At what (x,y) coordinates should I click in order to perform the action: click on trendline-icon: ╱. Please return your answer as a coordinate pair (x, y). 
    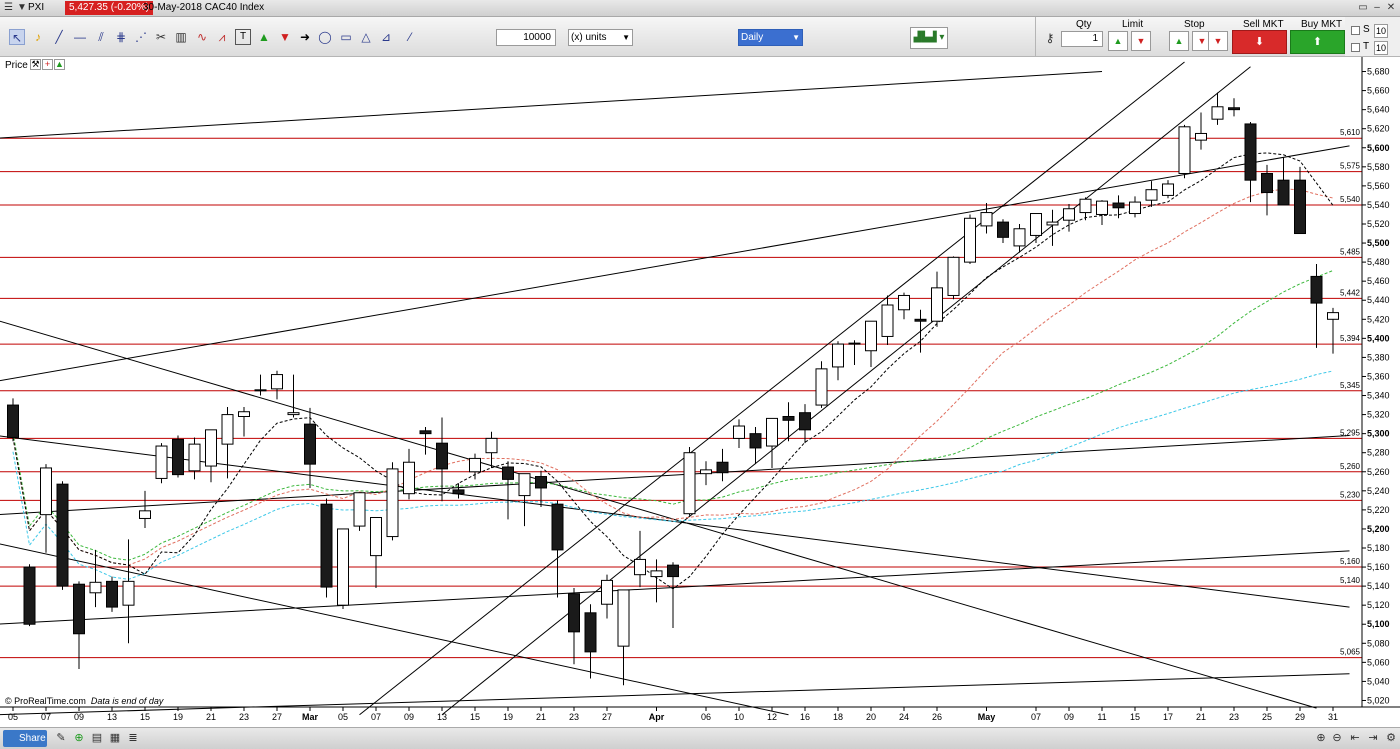
    Looking at the image, I should click on (59, 37).